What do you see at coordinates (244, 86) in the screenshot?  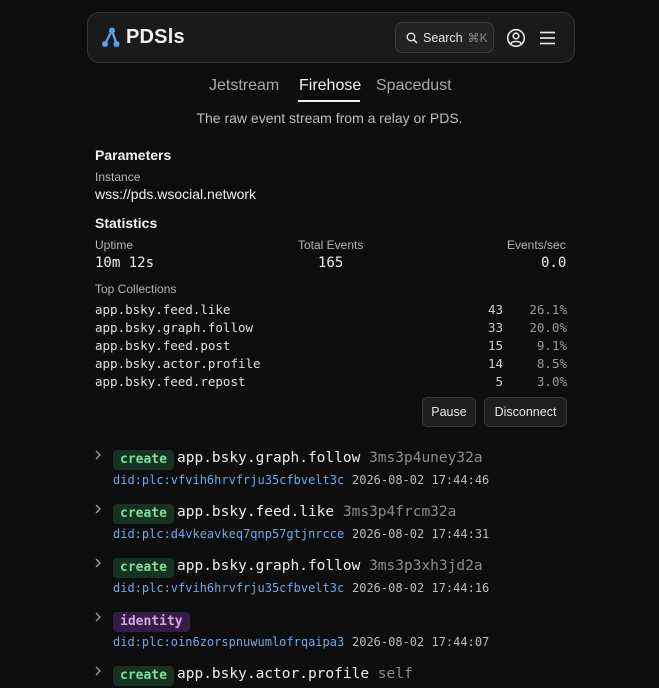 I see `tab-jetstream: Jetstream` at bounding box center [244, 86].